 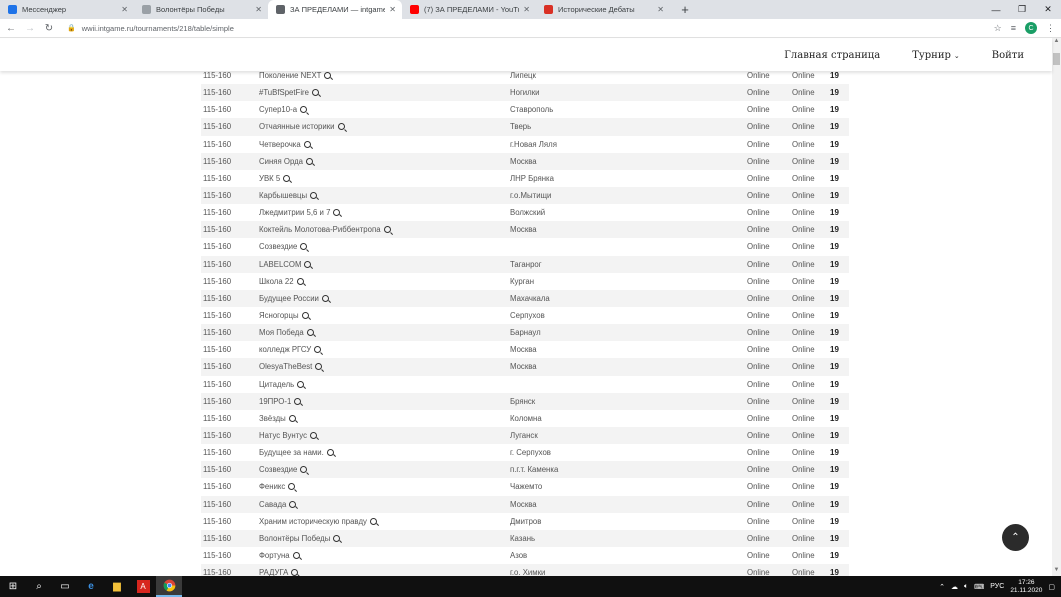 What do you see at coordinates (1008, 55) in the screenshot?
I see `nav-login-link: Войти` at bounding box center [1008, 55].